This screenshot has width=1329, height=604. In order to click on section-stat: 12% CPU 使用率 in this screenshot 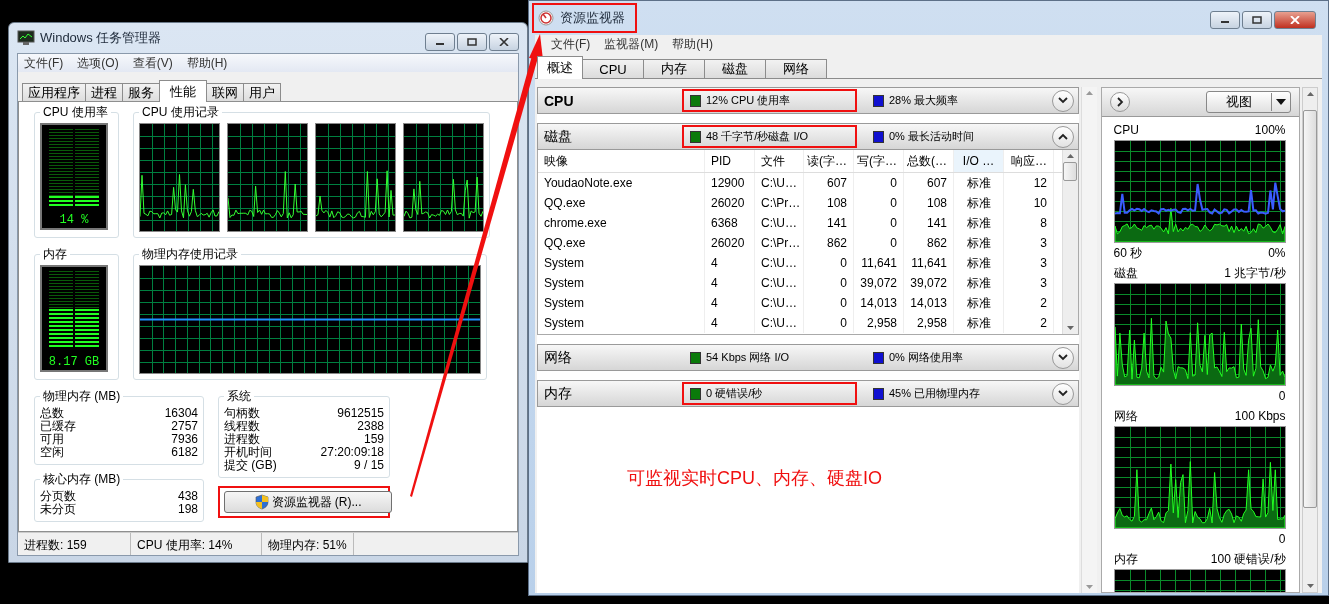, I will do `click(748, 100)`.